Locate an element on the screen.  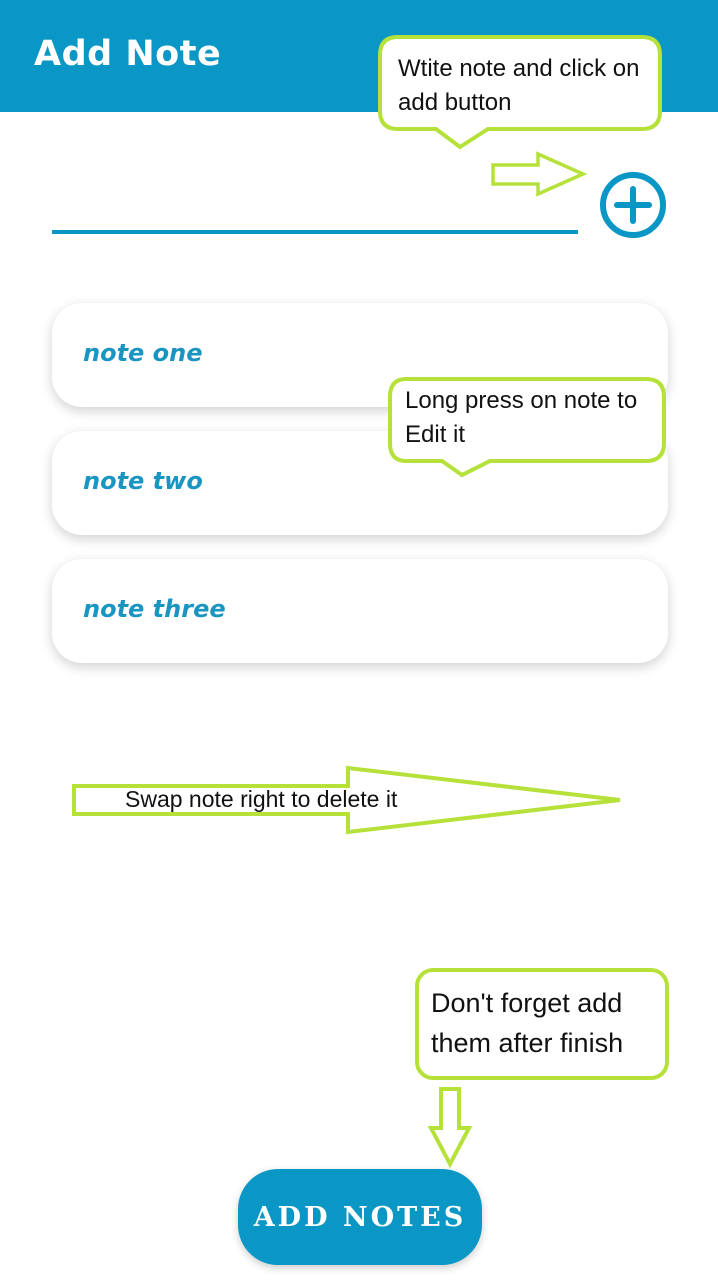
swipe-hint: Swap note right to delete it is located at coordinates (261, 799).